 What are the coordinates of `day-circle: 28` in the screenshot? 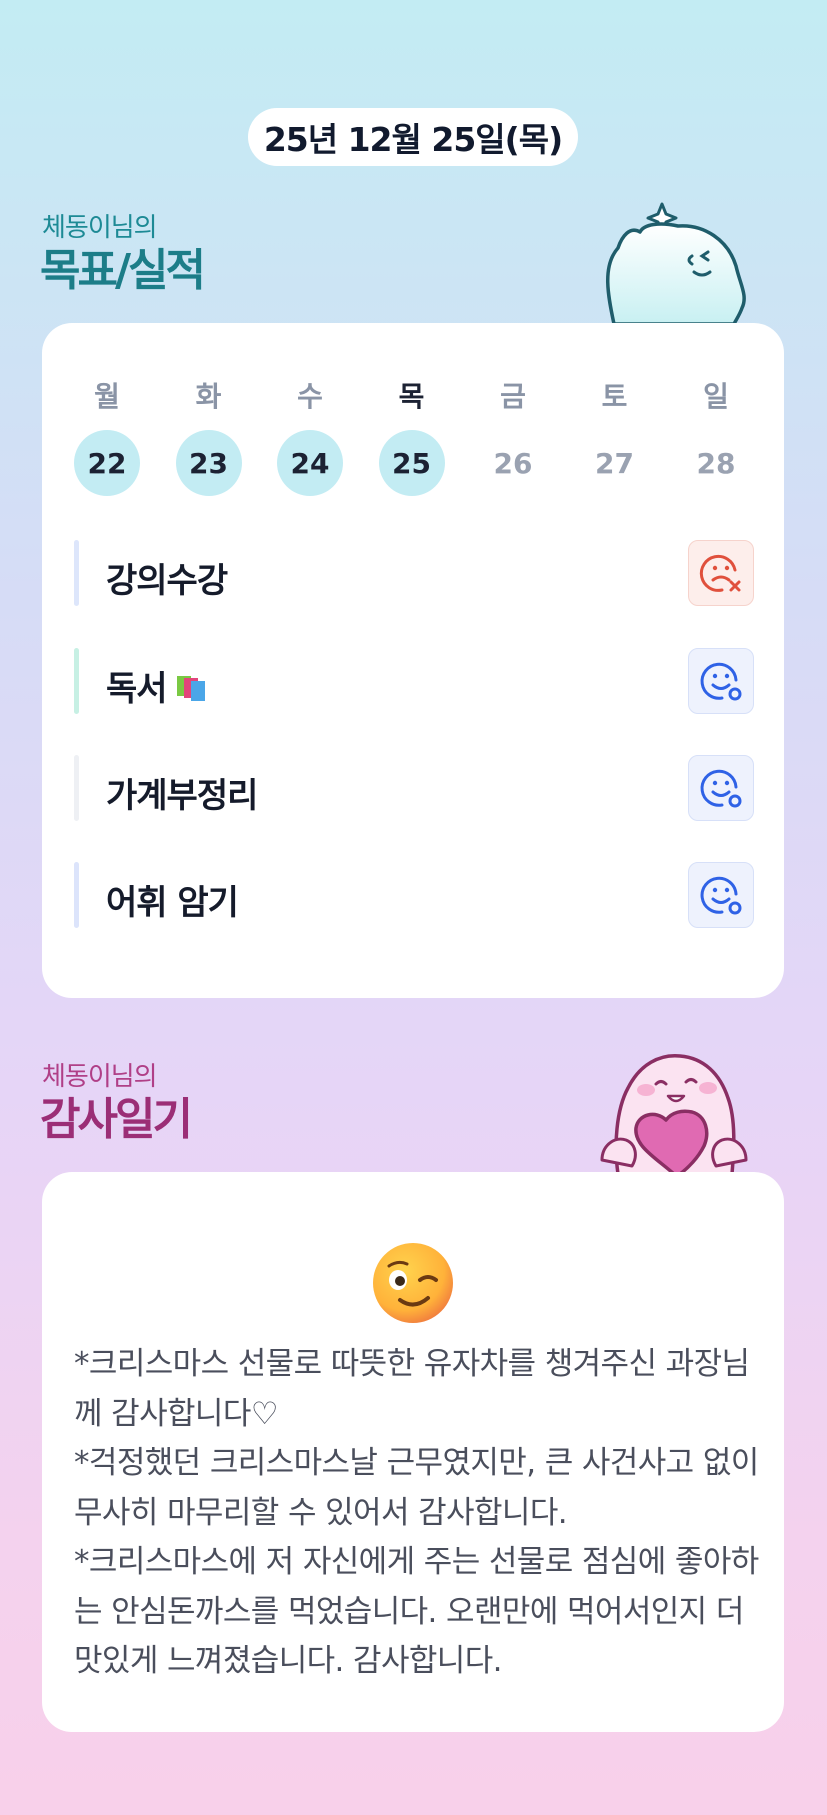 It's located at (716, 463).